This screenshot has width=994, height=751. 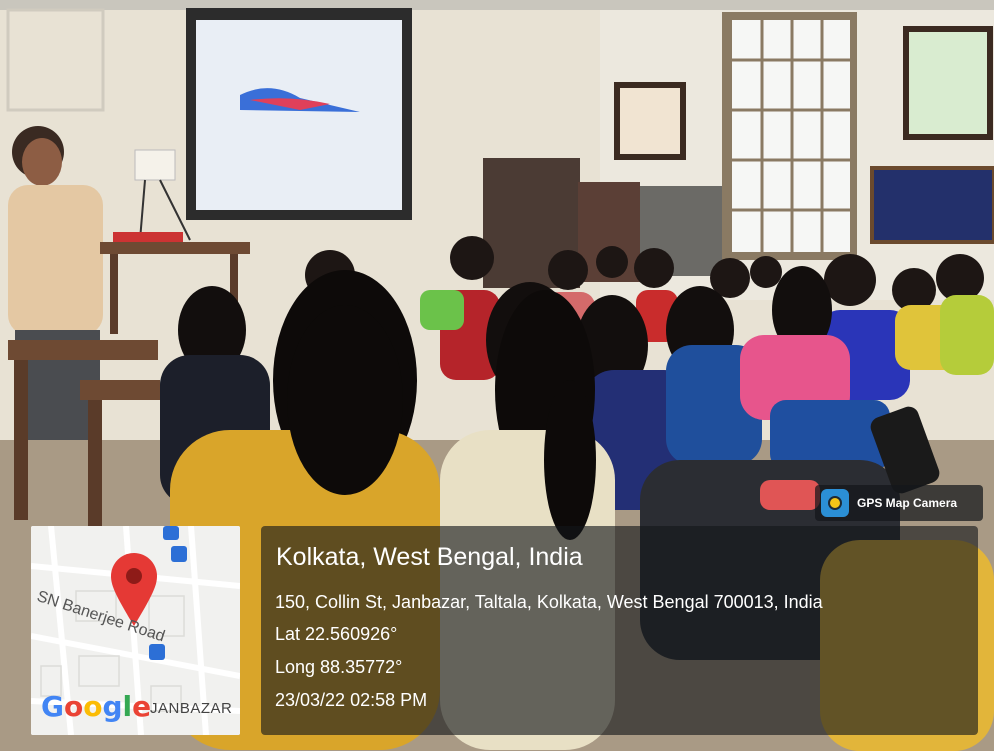 I want to click on desk-left, so click(x=83, y=350).